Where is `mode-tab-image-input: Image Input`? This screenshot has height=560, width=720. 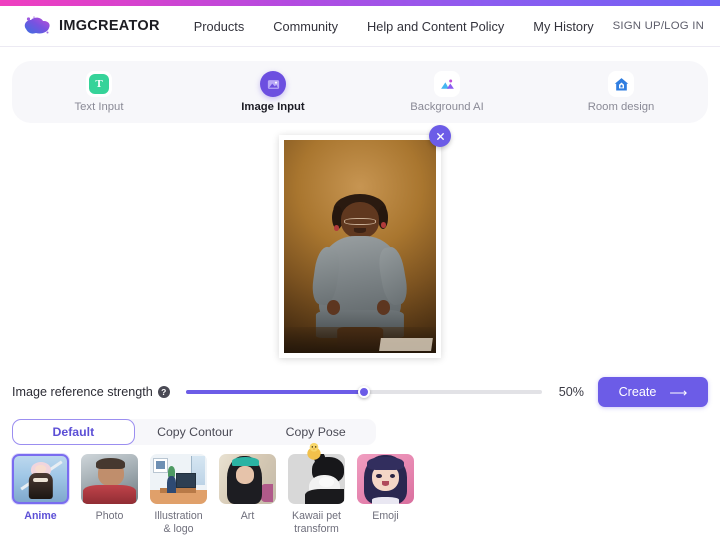
mode-tab-image-input: Image Input is located at coordinates (273, 92).